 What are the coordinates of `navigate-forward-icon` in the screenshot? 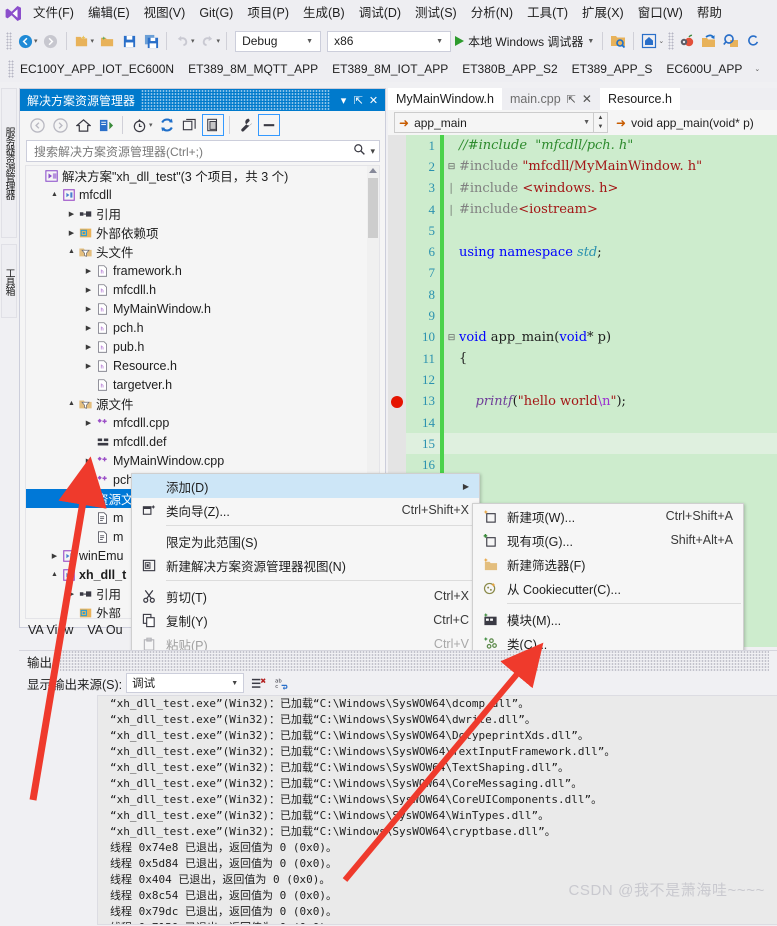 It's located at (51, 41).